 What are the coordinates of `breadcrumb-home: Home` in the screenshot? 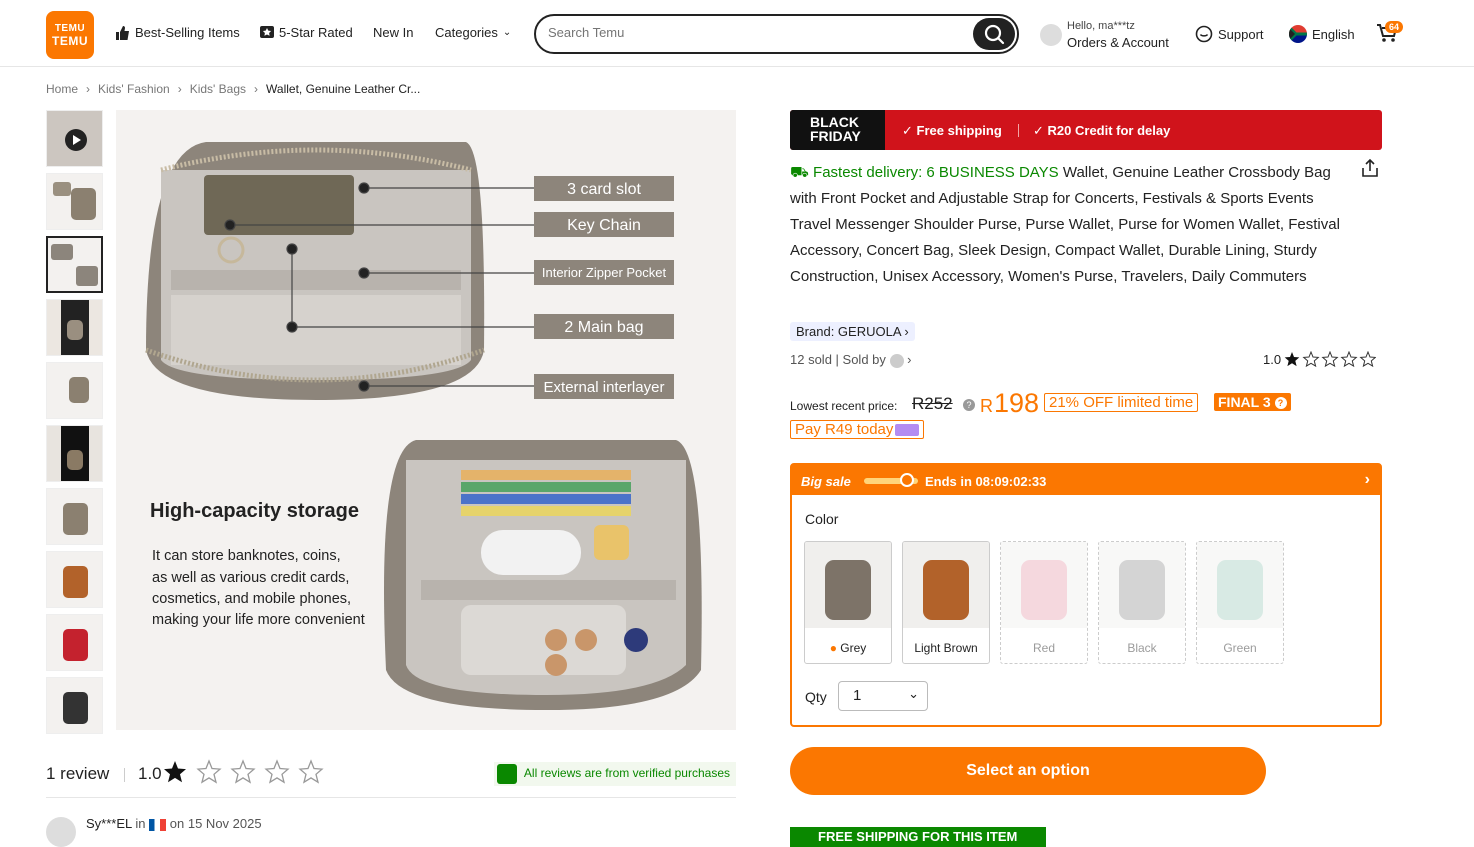 It's located at (62, 89).